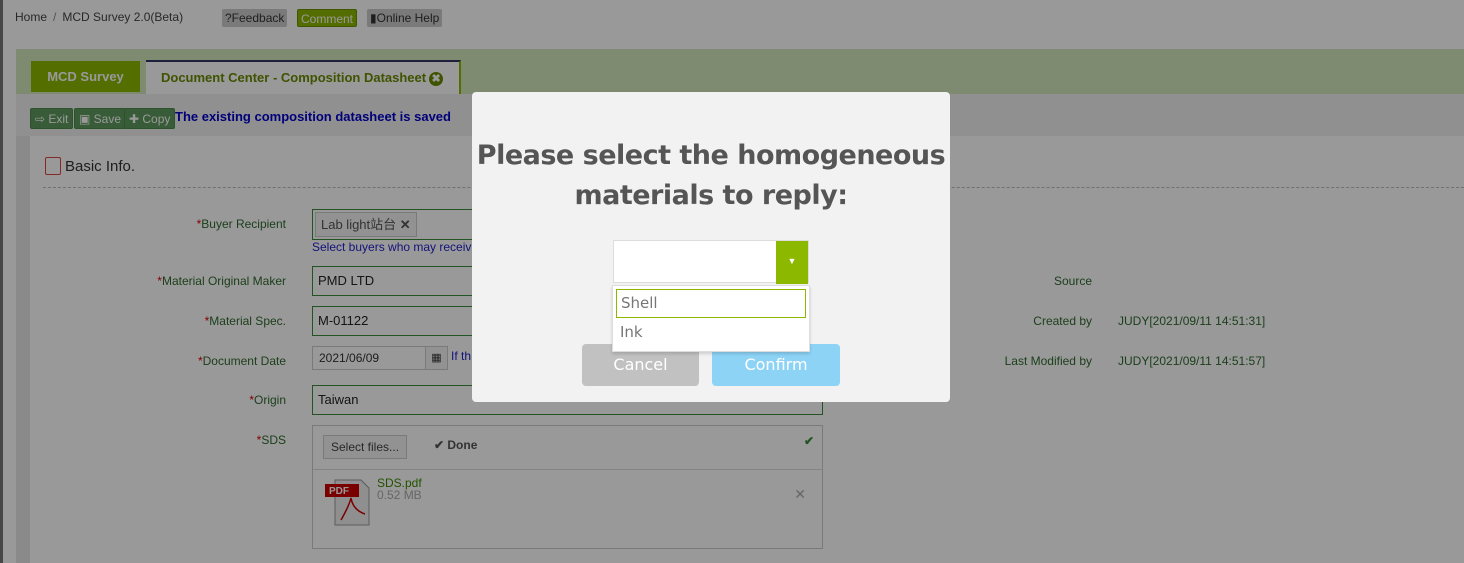 The width and height of the screenshot is (1464, 563). I want to click on material-select: ▼, so click(711, 262).